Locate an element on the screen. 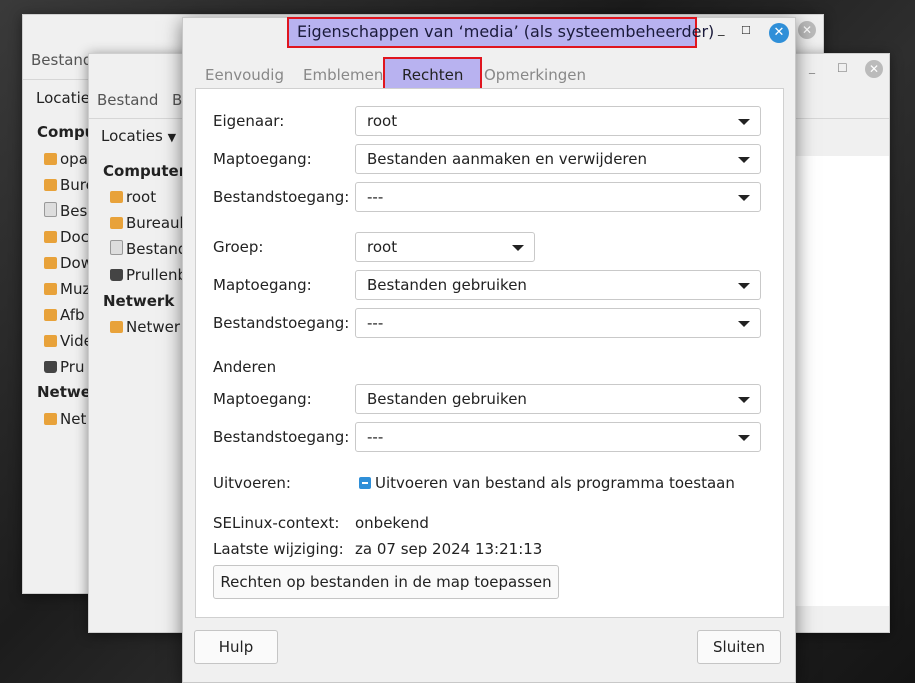 This screenshot has height=683, width=915. bg1-sidebar-item: Doc is located at coordinates (66, 237).